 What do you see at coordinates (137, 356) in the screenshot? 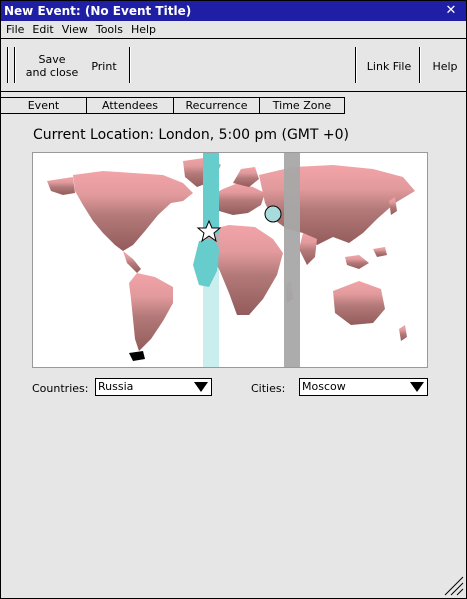
I see `south-tip-region` at bounding box center [137, 356].